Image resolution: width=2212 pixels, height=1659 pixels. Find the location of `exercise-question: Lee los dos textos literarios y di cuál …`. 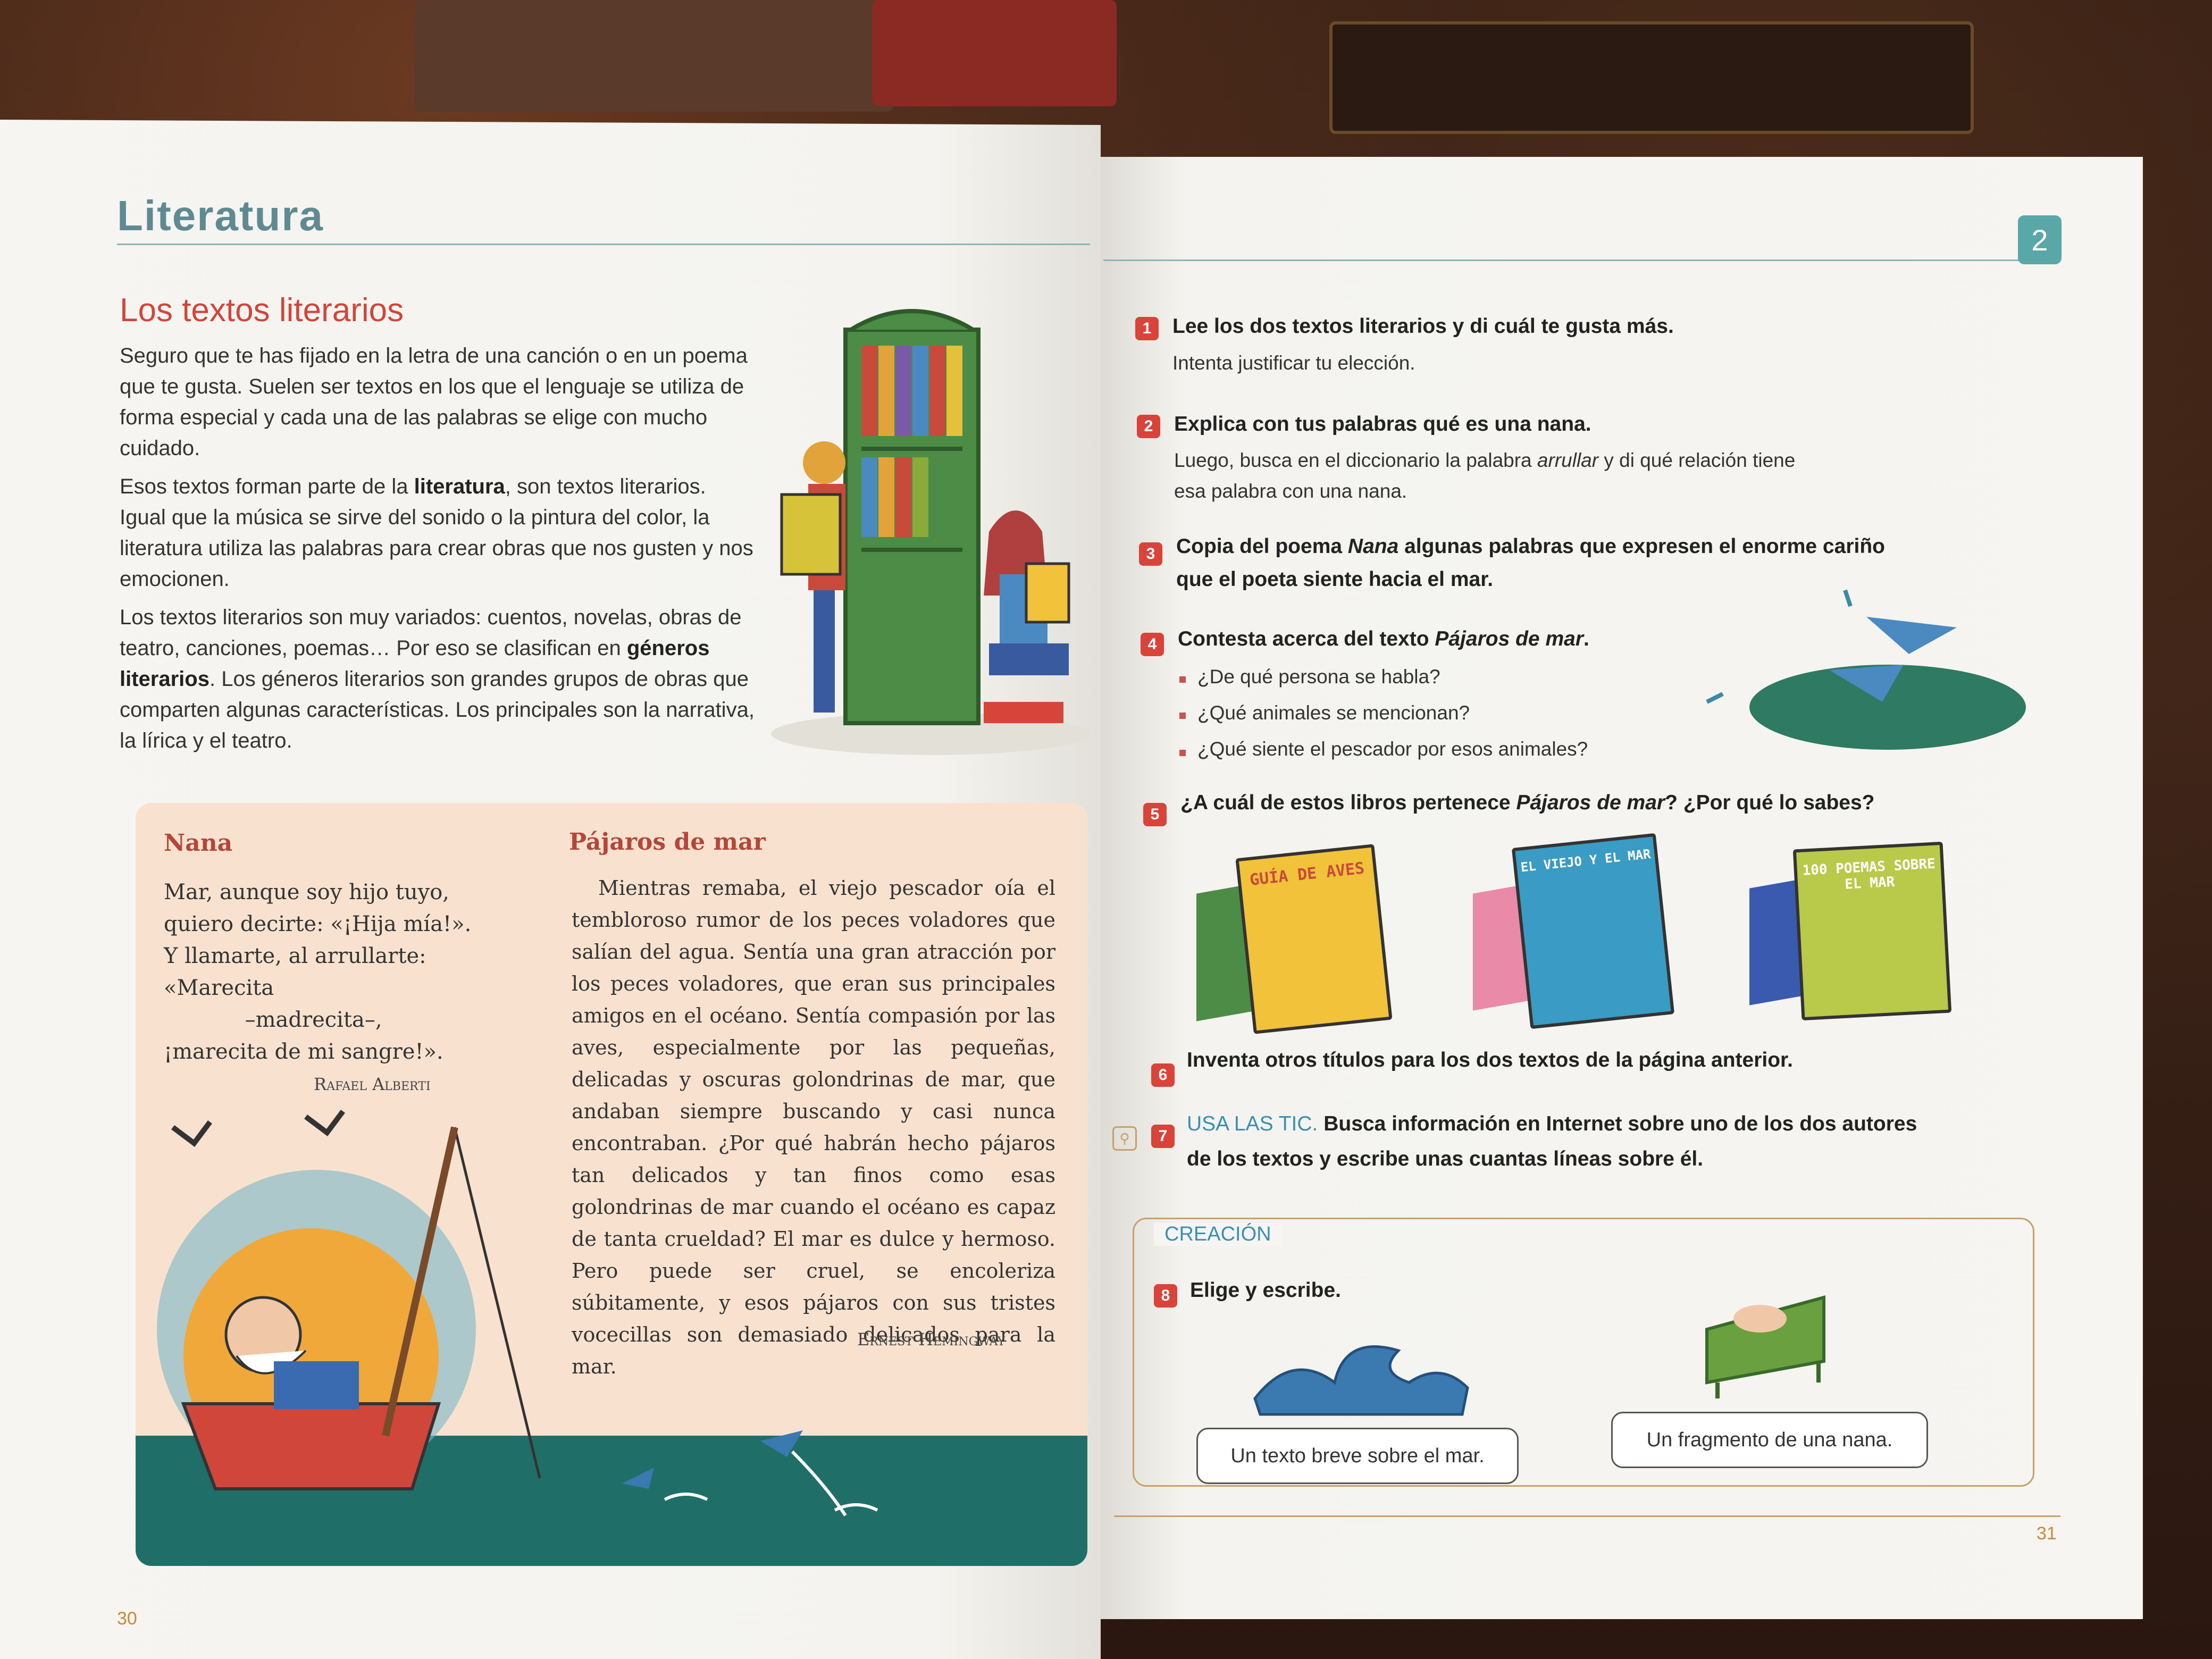

exercise-question: Lee los dos textos literarios y di cuál … is located at coordinates (1423, 326).